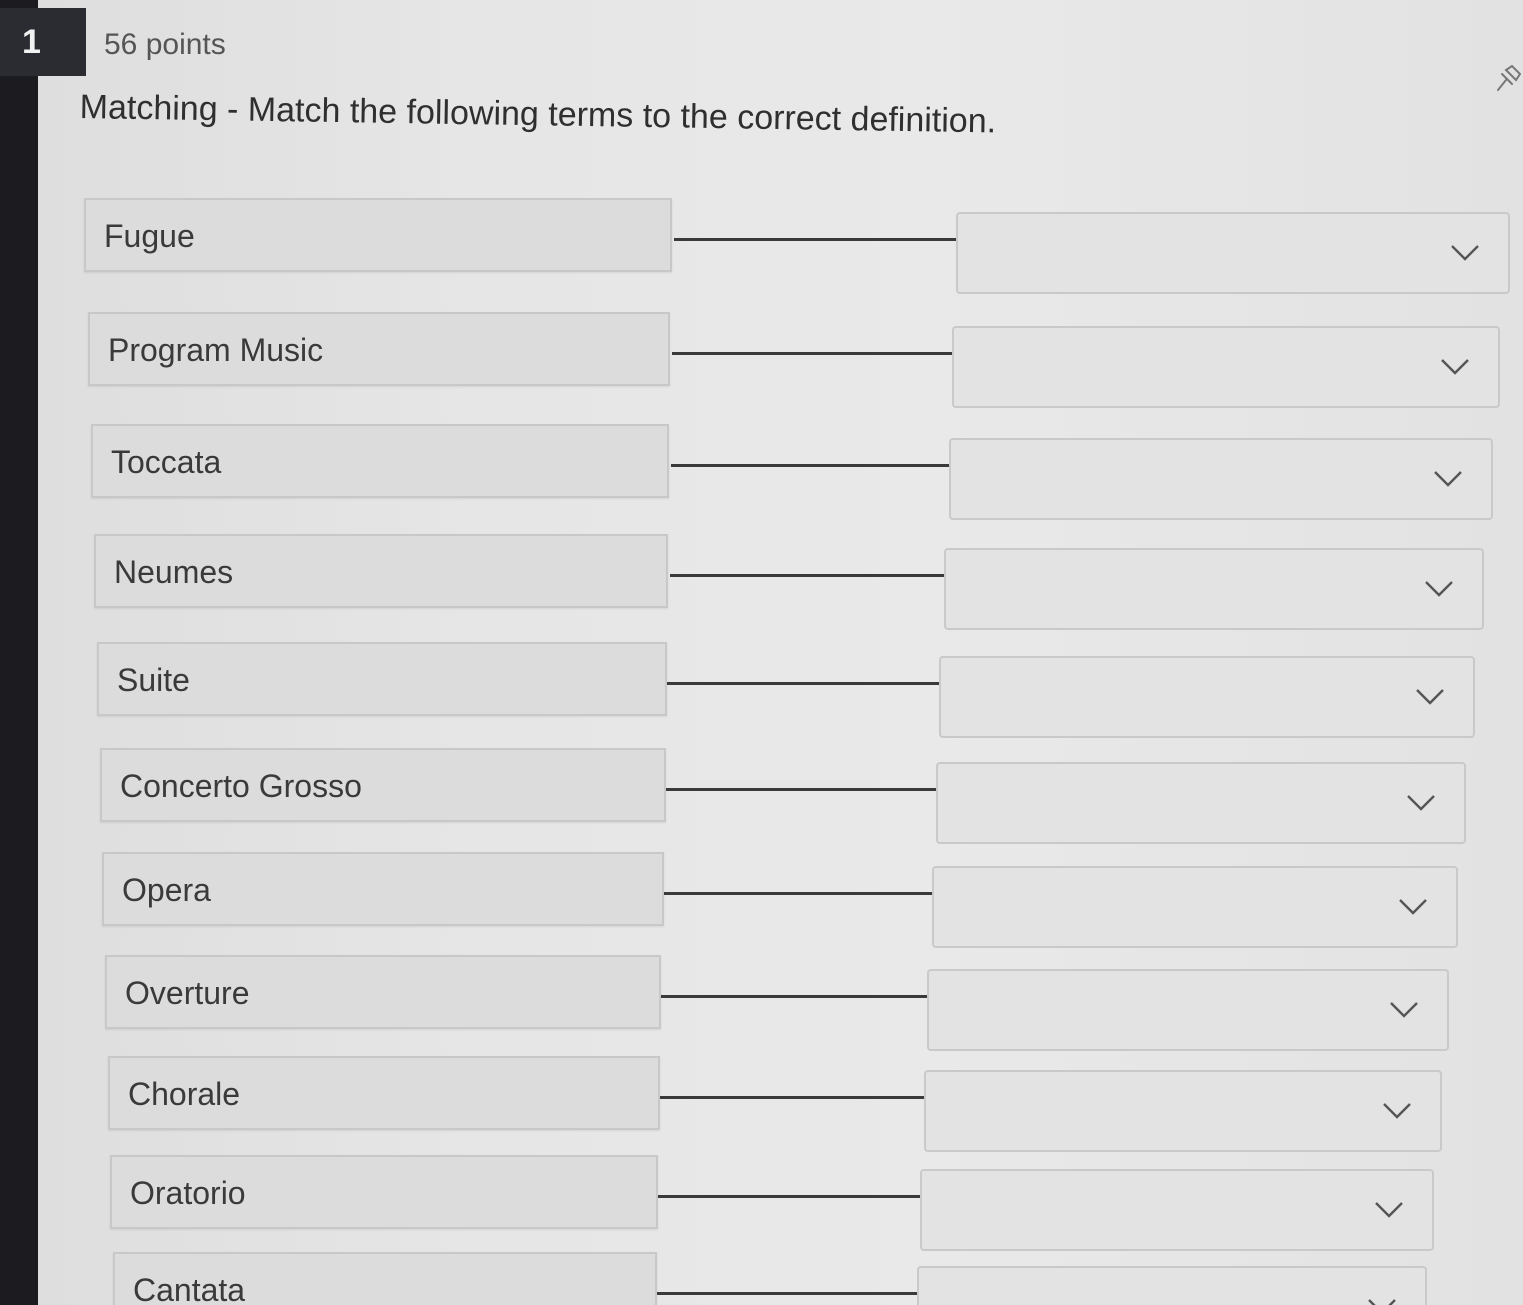 The height and width of the screenshot is (1305, 1523). I want to click on term-label: Toccata, so click(166, 462).